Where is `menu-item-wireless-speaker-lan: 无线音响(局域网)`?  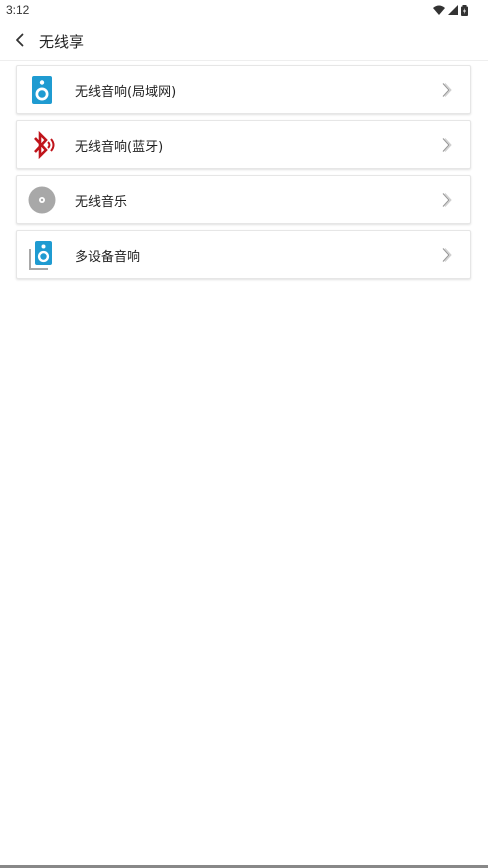
menu-item-wireless-speaker-lan: 无线音响(局域网) is located at coordinates (243, 89).